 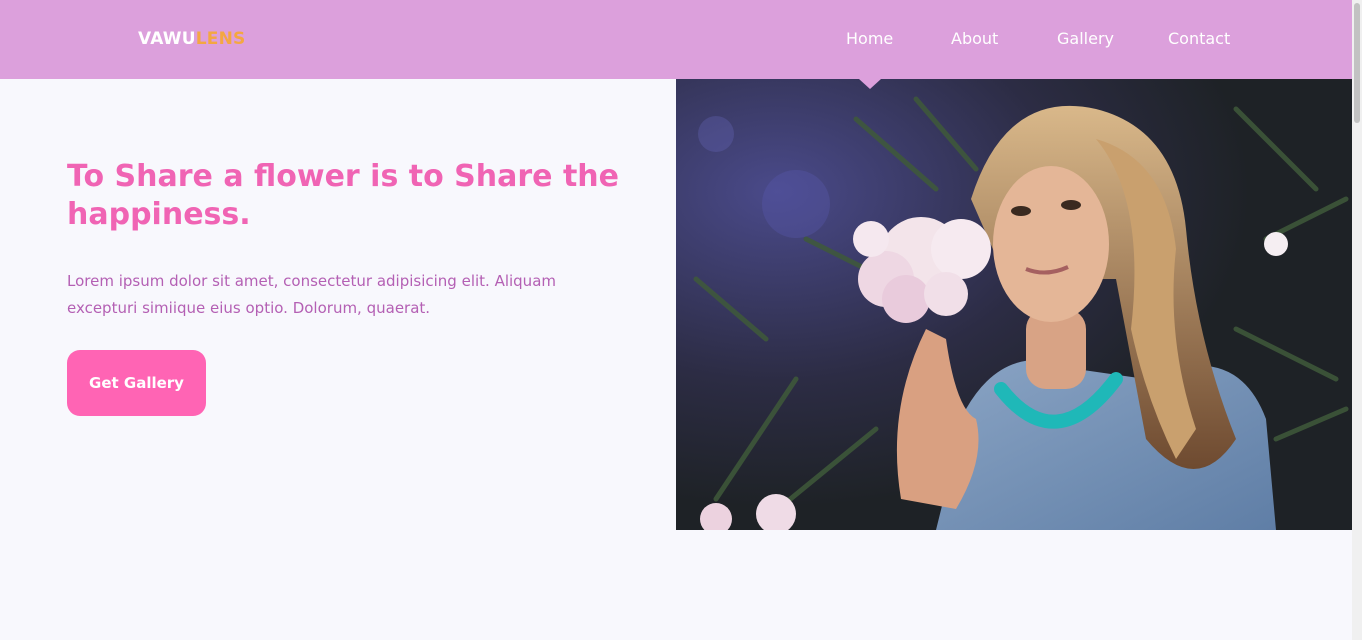 I want to click on page-scrollbar, so click(x=1357, y=320).